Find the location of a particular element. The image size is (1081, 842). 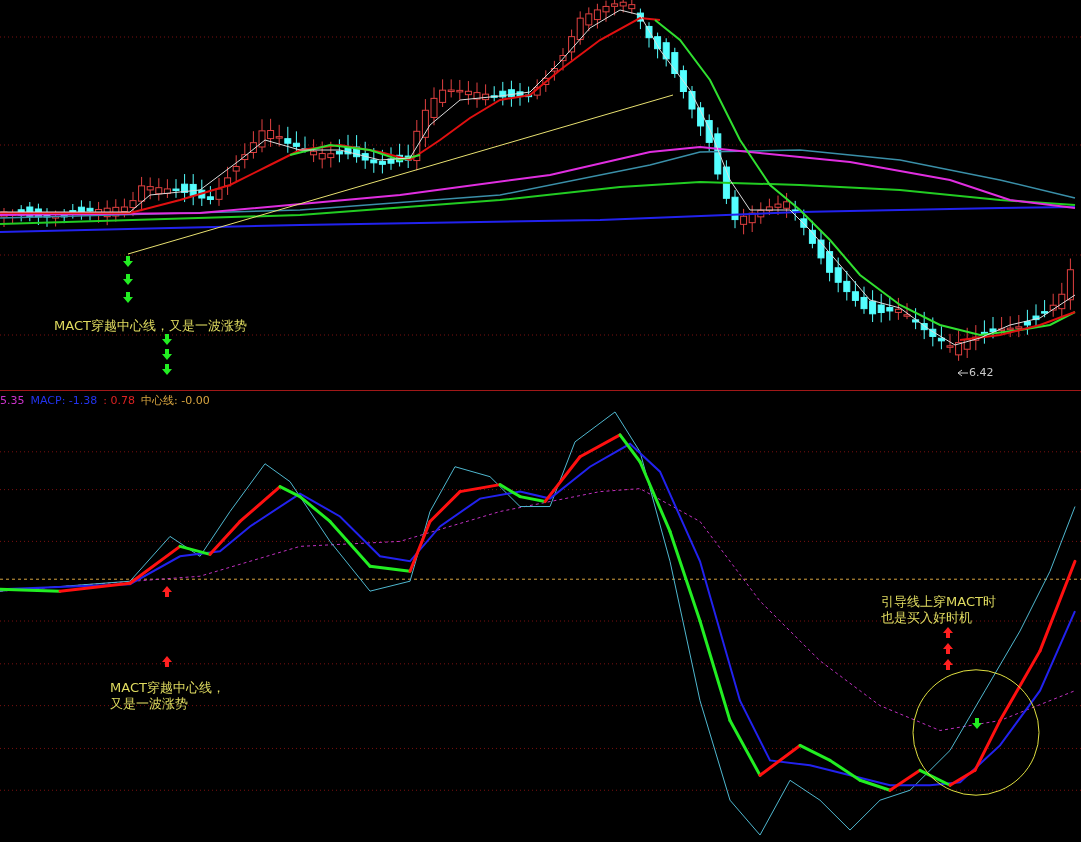

annotation-text: MACT穿越中心线， is located at coordinates (167, 688).